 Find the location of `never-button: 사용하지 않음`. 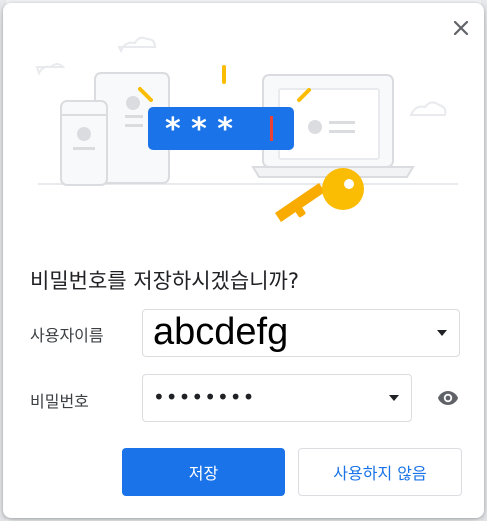

never-button: 사용하지 않음 is located at coordinates (380, 472).